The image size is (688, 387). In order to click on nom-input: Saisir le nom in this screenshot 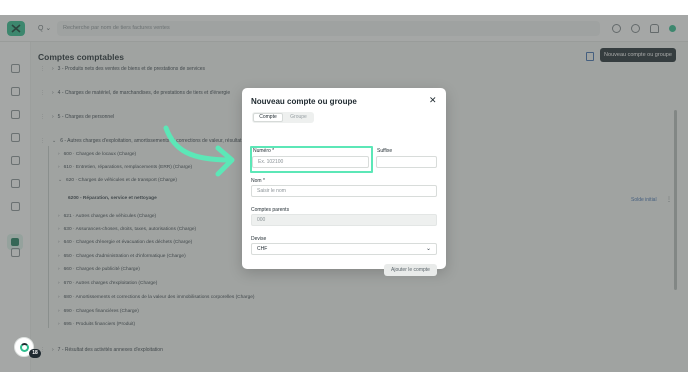, I will do `click(344, 191)`.